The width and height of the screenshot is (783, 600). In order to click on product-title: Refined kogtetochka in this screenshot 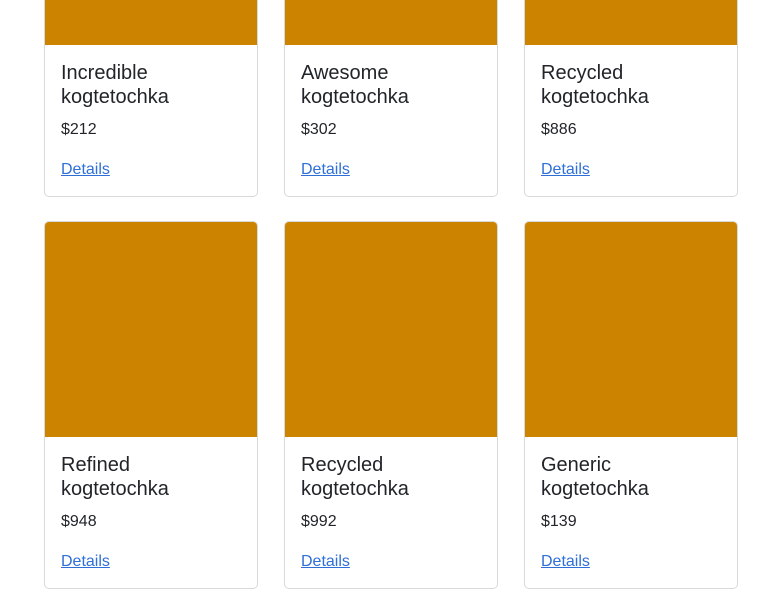, I will do `click(115, 477)`.